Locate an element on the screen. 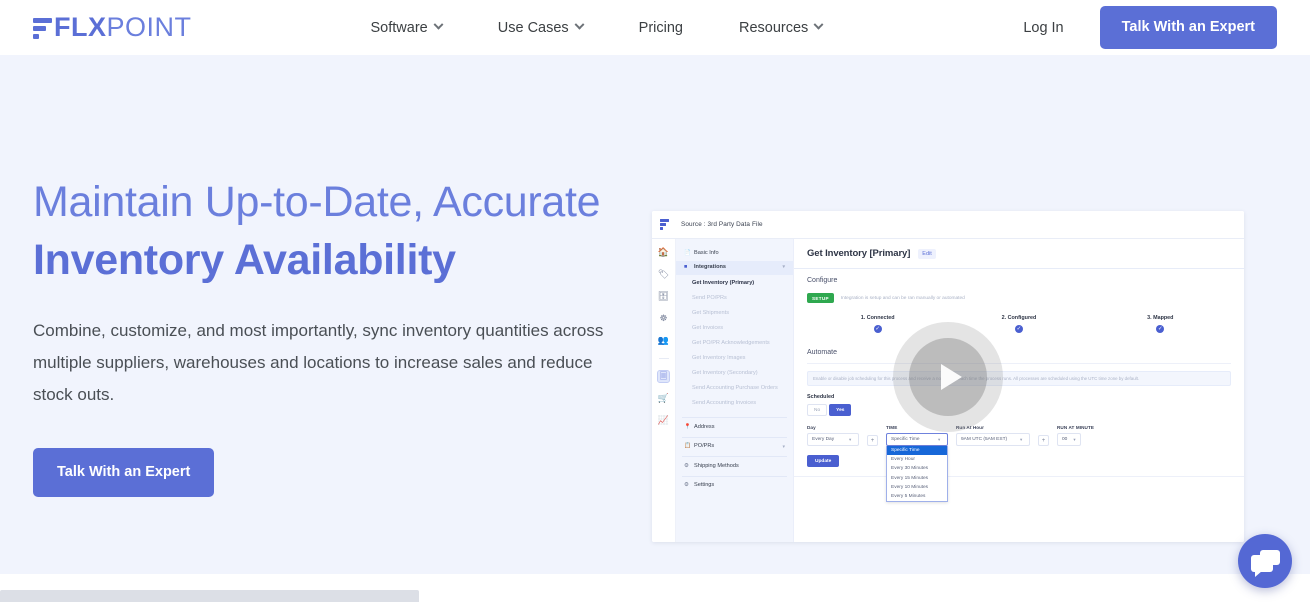  nav-item-resources: Resources is located at coordinates (780, 28).